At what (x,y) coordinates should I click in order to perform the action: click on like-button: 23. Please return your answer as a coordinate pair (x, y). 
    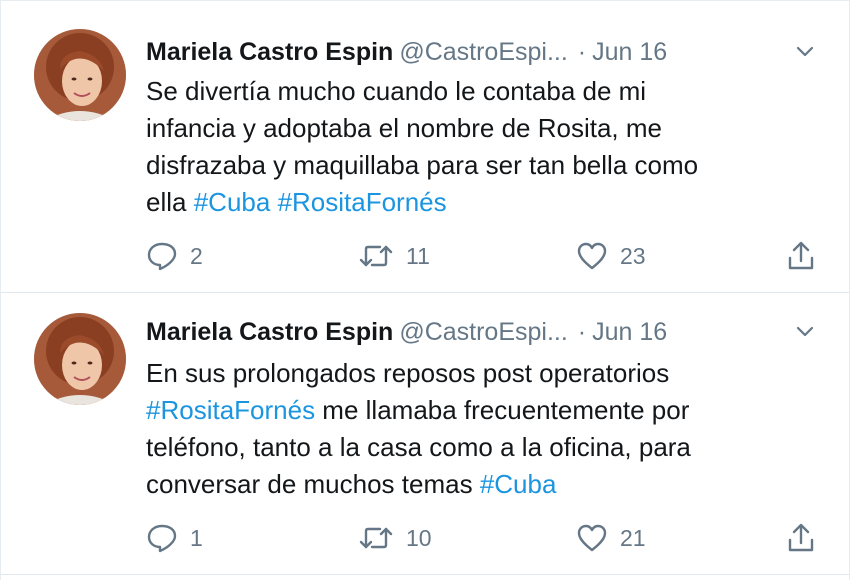
    Looking at the image, I should click on (611, 256).